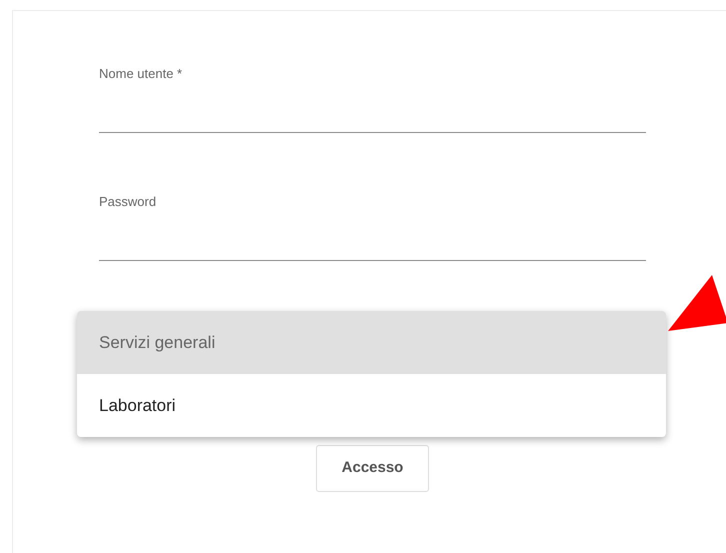 This screenshot has height=553, width=726. I want to click on pointer-arrow, so click(697, 303).